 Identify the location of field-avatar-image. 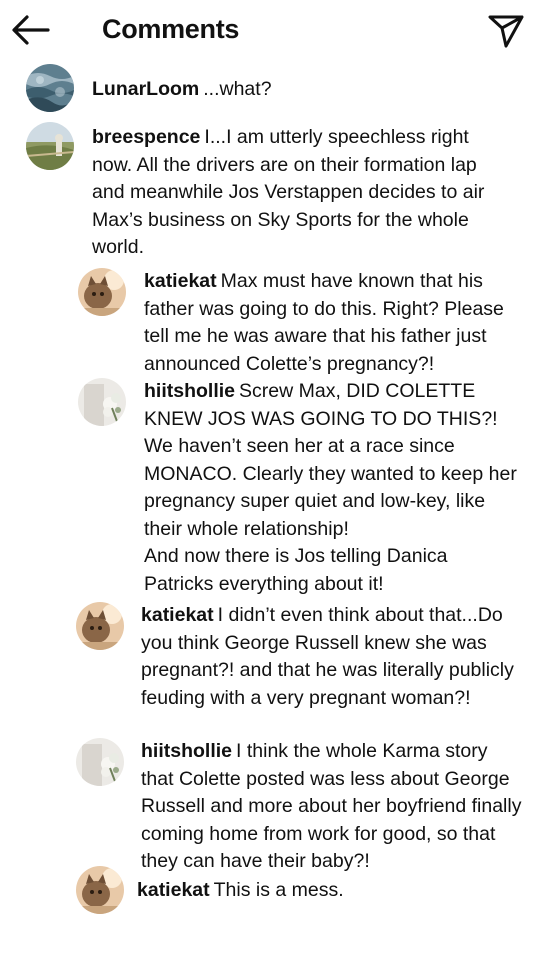
(50, 146).